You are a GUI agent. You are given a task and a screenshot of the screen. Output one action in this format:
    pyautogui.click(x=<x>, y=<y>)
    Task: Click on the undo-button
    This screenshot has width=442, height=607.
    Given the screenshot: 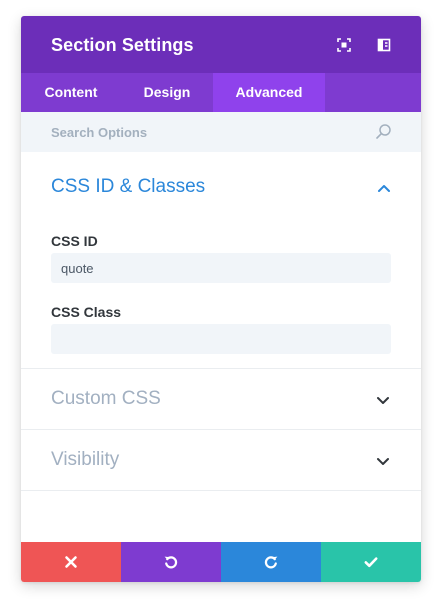 What is the action you would take?
    pyautogui.click(x=171, y=562)
    